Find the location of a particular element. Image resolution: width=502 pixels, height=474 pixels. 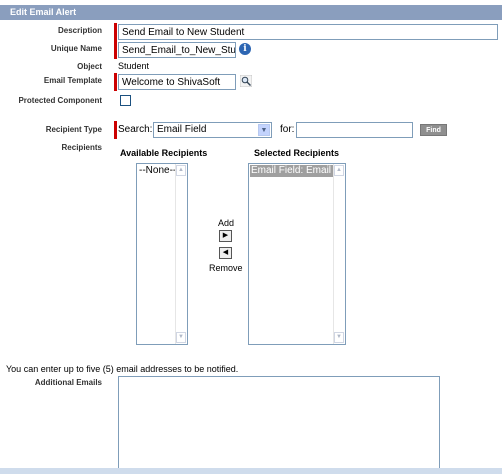

search-label: Search: is located at coordinates (135, 129).